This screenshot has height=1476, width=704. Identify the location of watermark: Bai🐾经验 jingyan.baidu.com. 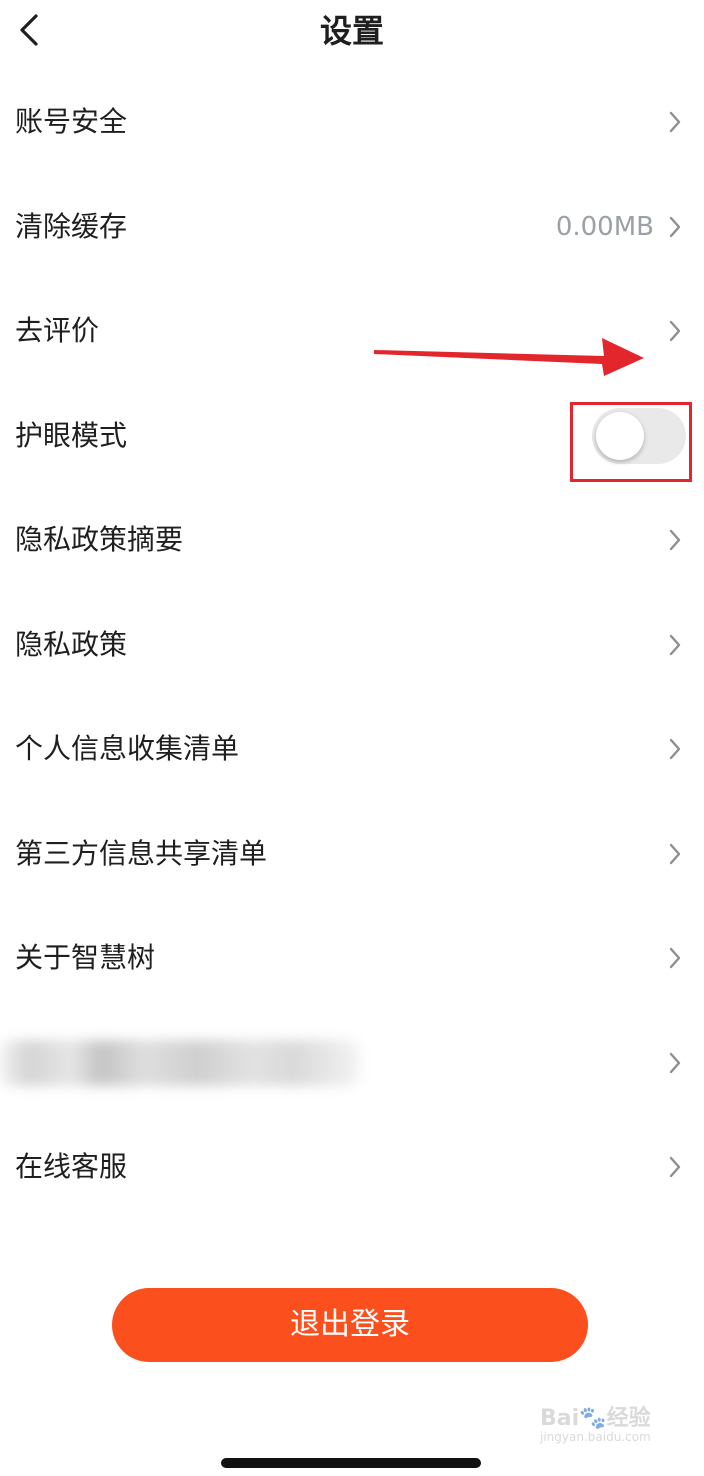
(605, 1425).